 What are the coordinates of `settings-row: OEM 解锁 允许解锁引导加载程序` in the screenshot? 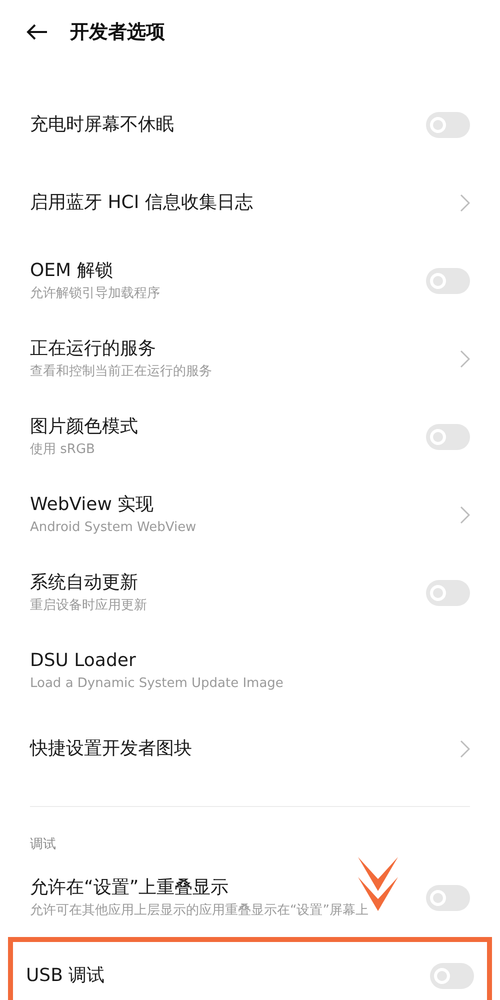 It's located at (250, 281).